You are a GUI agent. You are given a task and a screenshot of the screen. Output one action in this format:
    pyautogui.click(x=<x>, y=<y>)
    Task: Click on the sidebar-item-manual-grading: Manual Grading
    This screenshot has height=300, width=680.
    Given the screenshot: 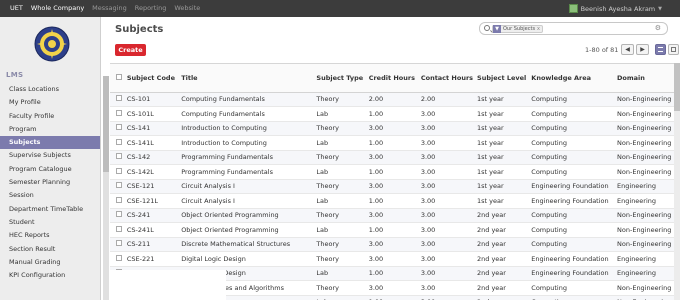 What is the action you would take?
    pyautogui.click(x=50, y=262)
    